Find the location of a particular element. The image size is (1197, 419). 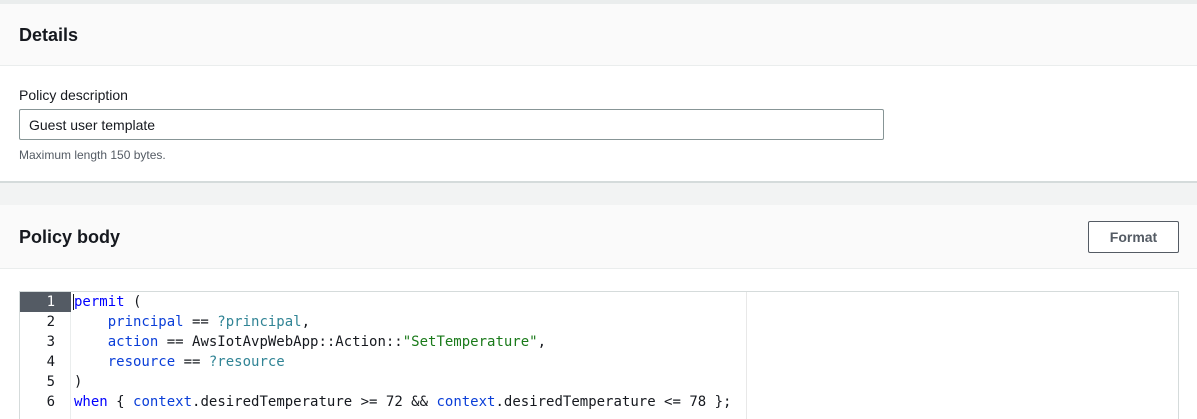

code-text: permit ( is located at coordinates (107, 302).